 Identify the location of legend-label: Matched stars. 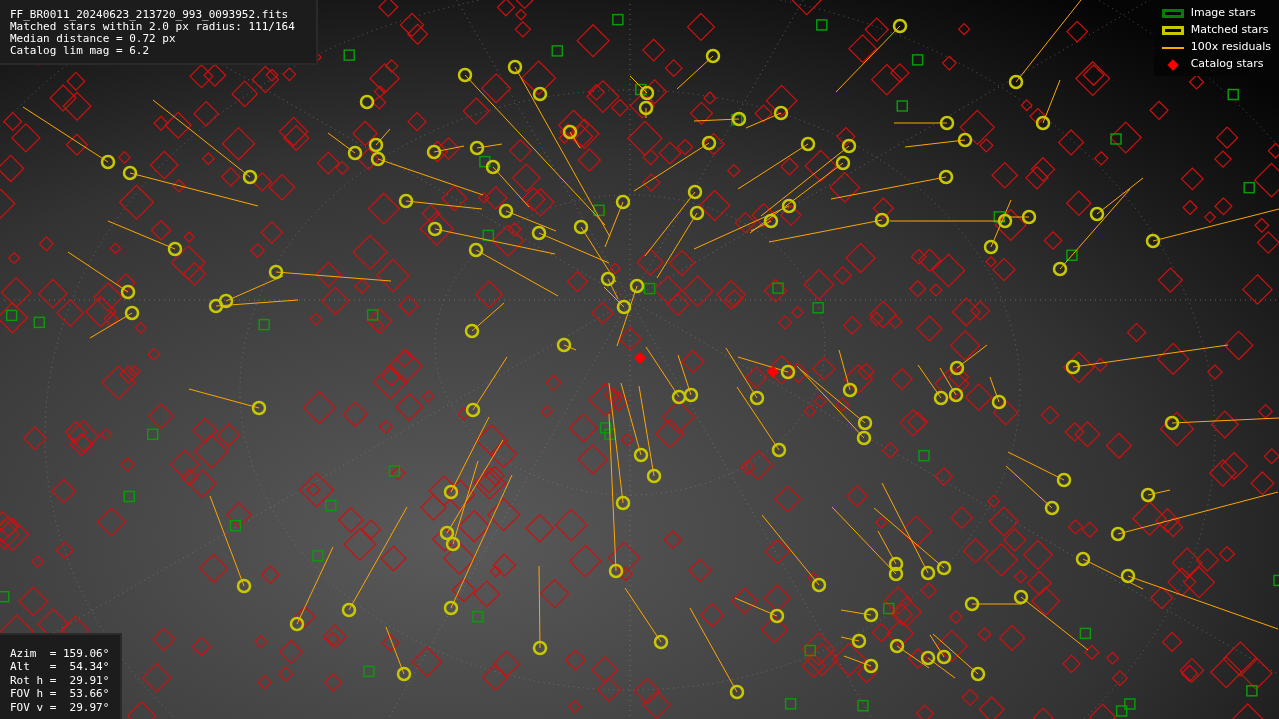
(1229, 30).